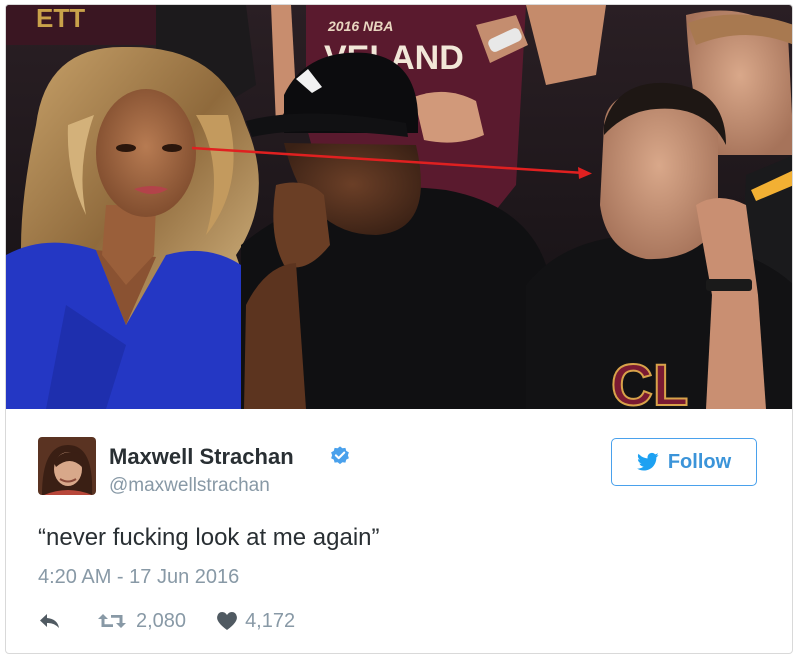 Image resolution: width=800 pixels, height=659 pixels. Describe the element at coordinates (647, 461) in the screenshot. I see `bird-icon` at that location.